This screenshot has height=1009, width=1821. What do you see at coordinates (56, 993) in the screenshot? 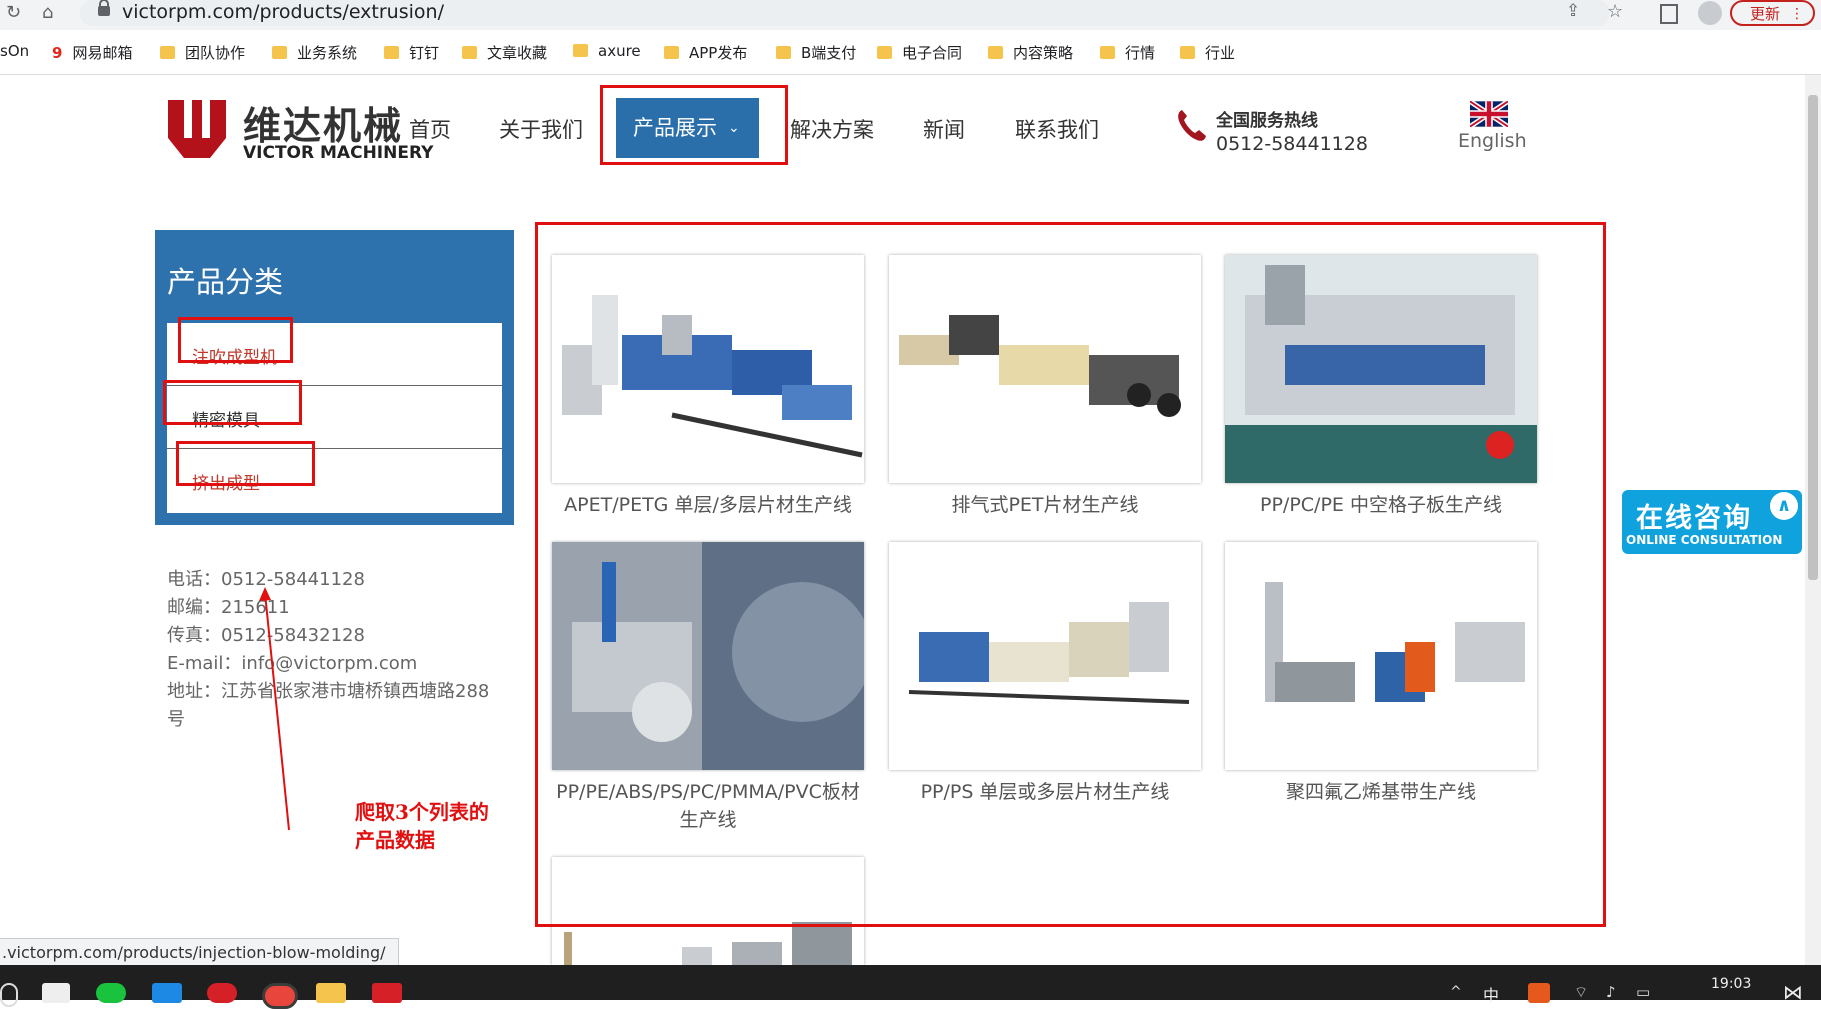
I see `task-view-icon` at bounding box center [56, 993].